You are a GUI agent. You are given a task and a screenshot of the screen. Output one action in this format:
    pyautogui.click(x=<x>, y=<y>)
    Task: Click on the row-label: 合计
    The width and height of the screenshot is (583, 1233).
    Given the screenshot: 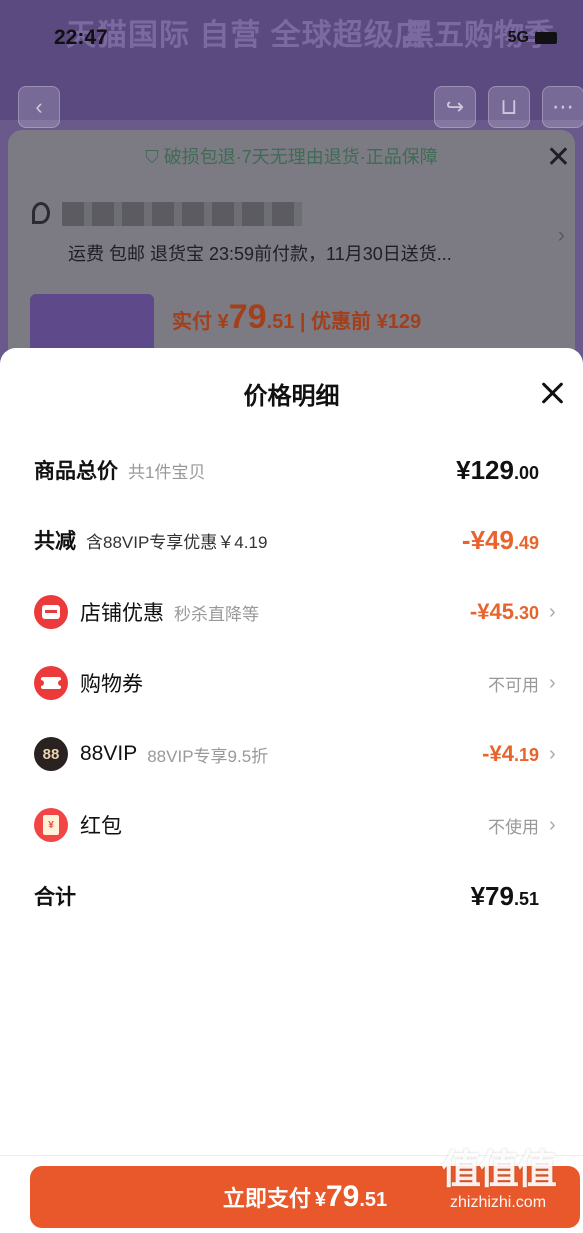 What is the action you would take?
    pyautogui.click(x=55, y=897)
    